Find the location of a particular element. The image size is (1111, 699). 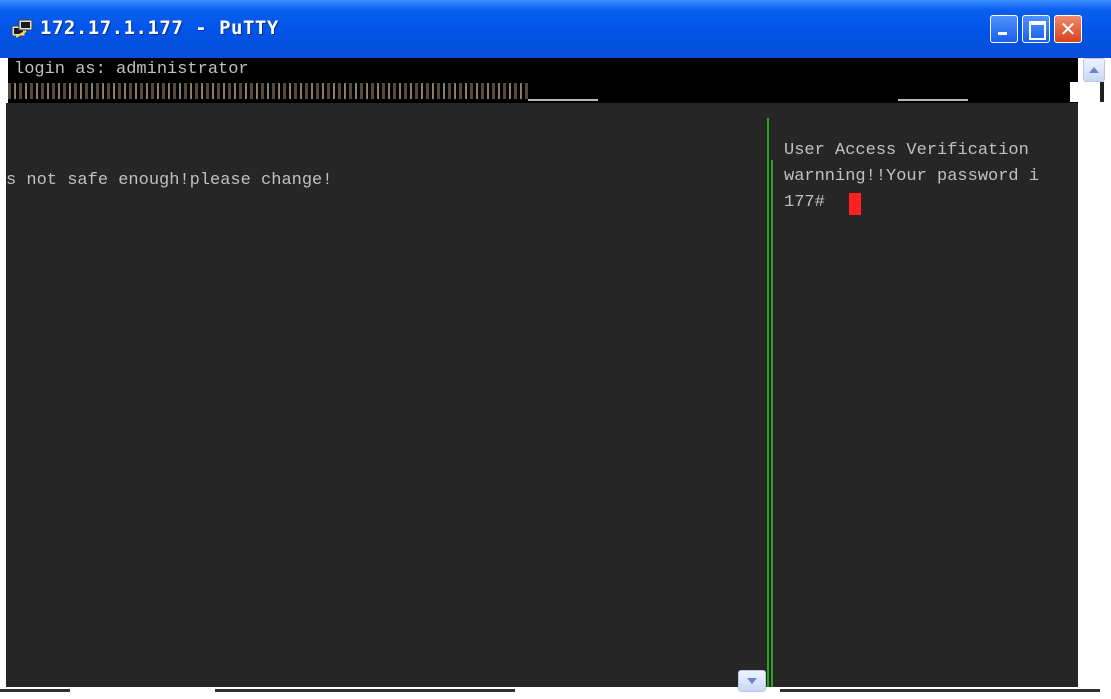

terminal-line-warning: warnning!!Your password i is located at coordinates (912, 176).